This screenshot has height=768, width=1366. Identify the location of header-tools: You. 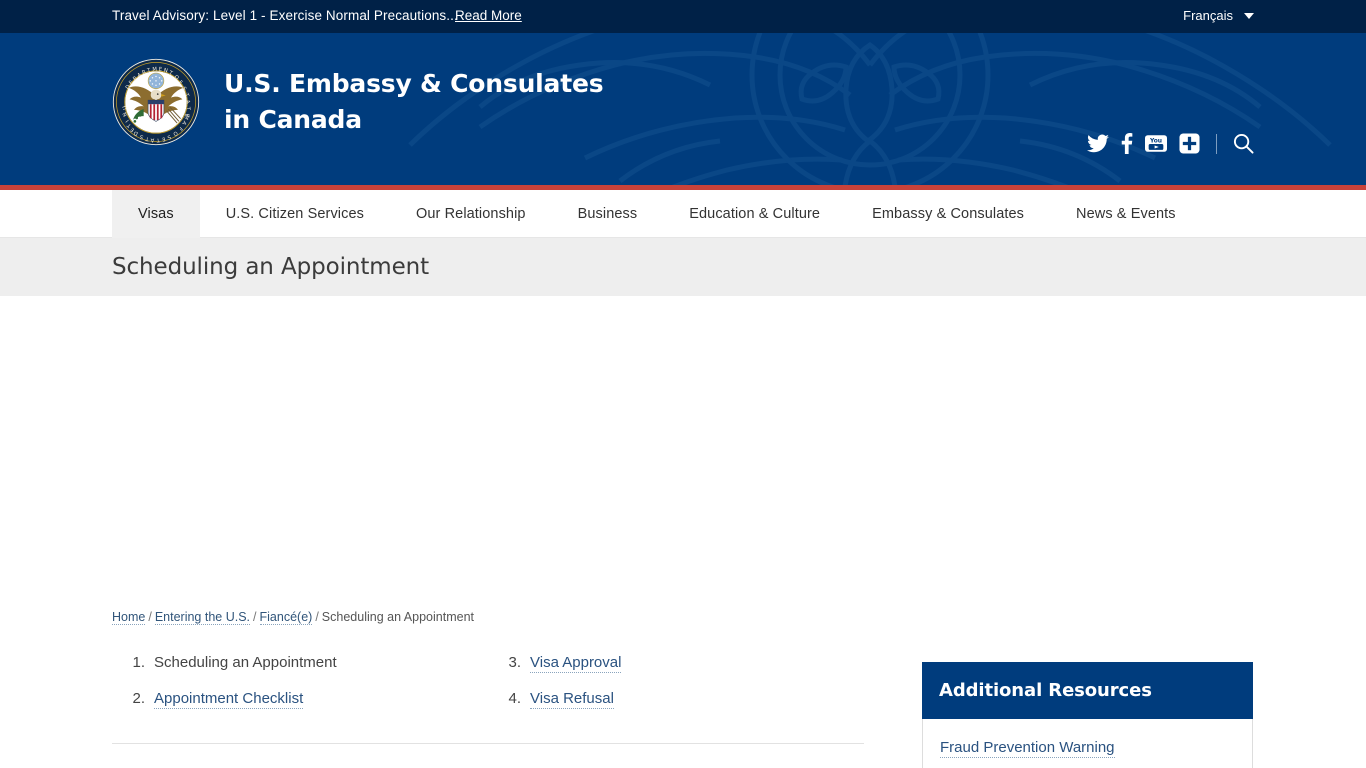
(1170, 143).